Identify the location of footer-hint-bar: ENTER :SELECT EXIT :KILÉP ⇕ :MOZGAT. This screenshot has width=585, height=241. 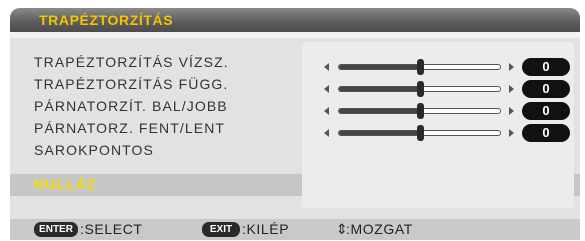
(295, 229).